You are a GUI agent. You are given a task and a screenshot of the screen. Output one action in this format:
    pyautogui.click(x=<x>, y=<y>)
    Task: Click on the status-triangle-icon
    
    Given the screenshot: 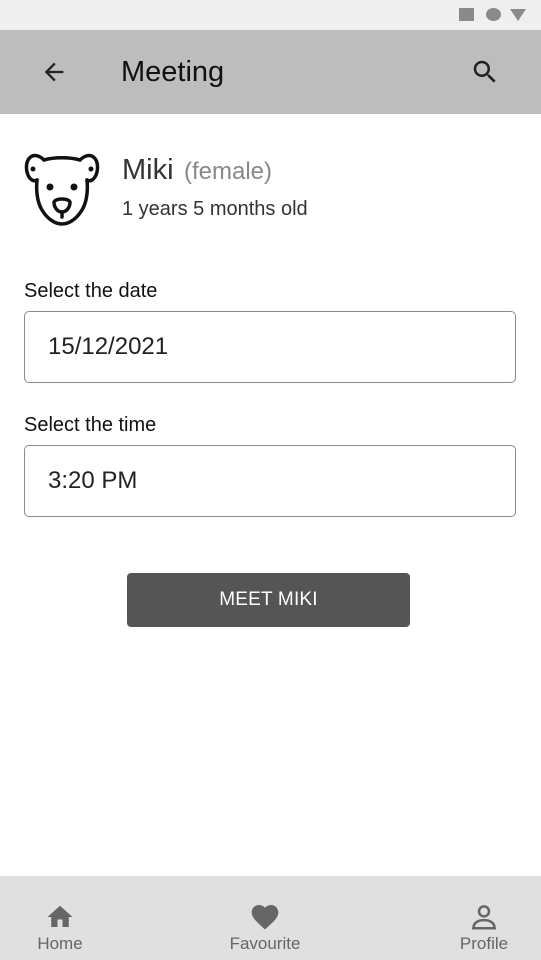 What is the action you would take?
    pyautogui.click(x=518, y=15)
    